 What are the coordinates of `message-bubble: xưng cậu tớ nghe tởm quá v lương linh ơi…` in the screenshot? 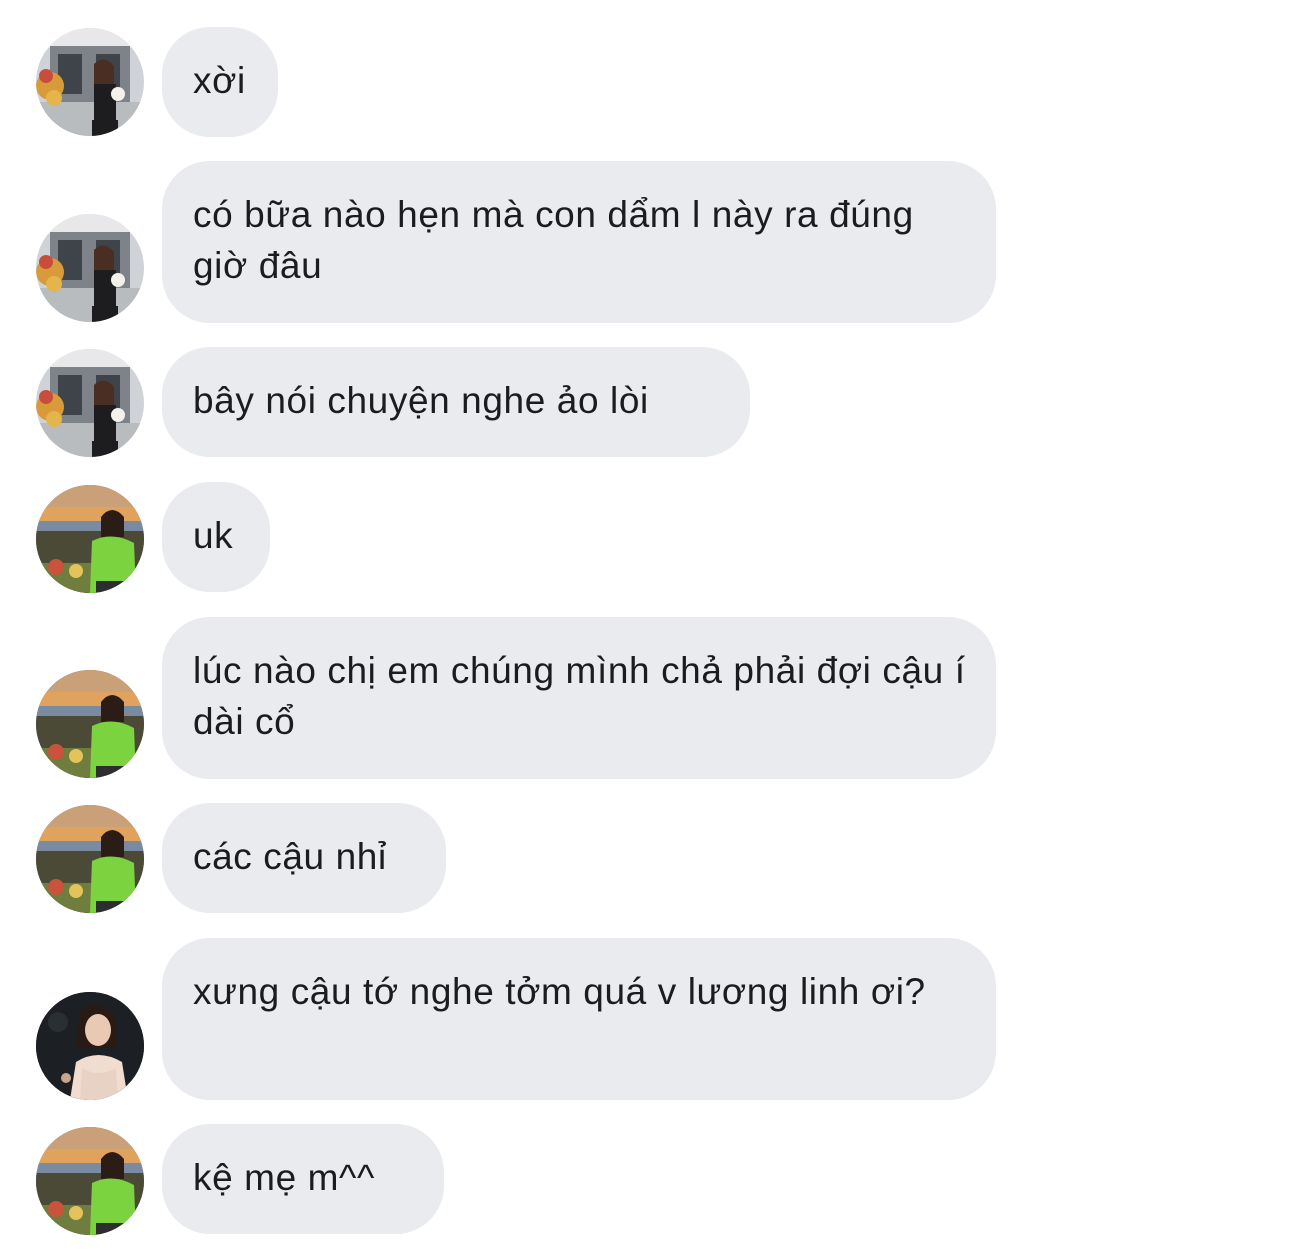 It's located at (579, 1019).